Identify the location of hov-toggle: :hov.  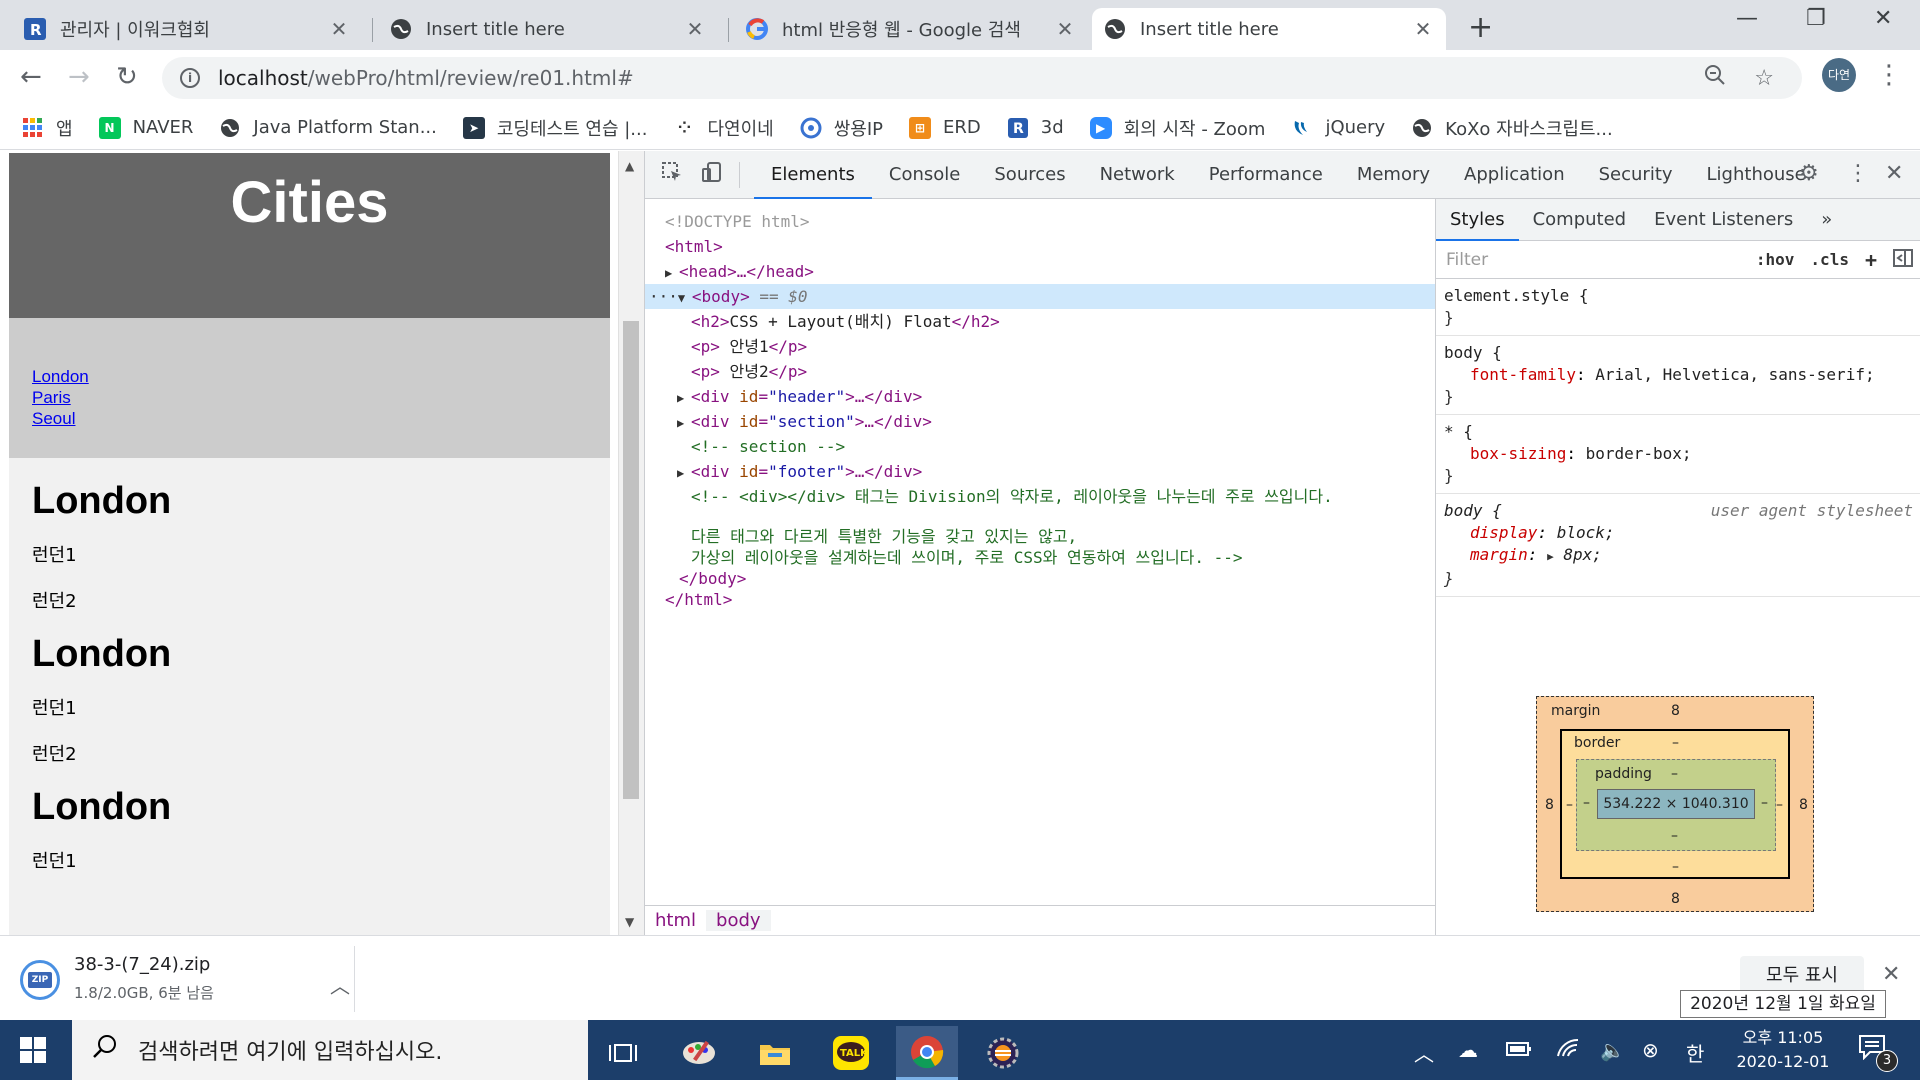
(1775, 259).